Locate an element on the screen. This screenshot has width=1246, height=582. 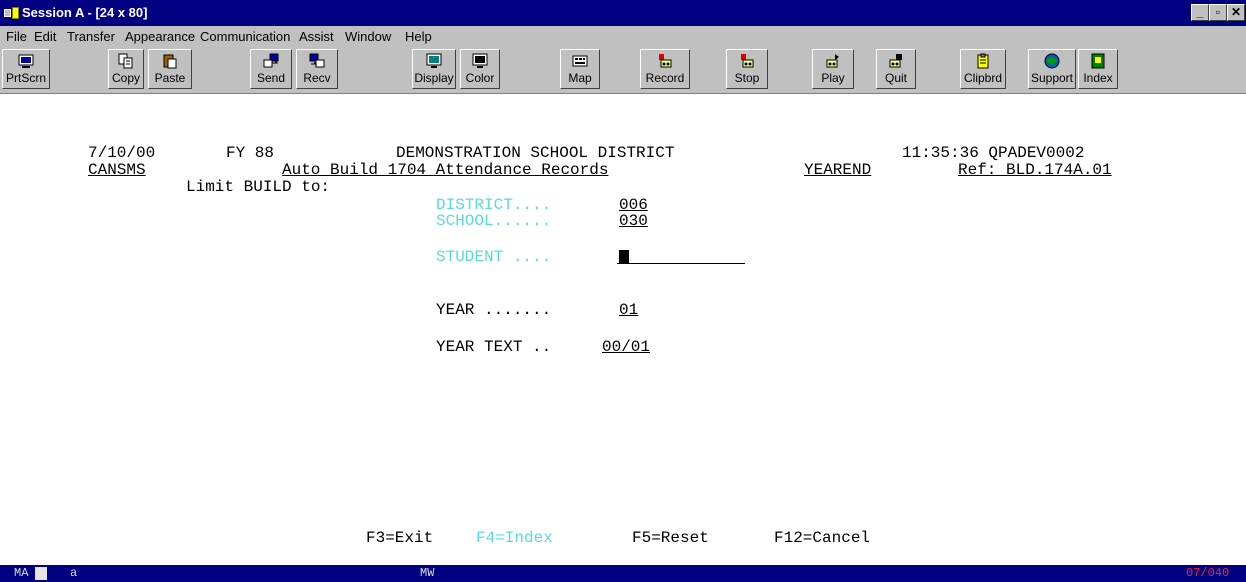
status-session: a is located at coordinates (74, 573).